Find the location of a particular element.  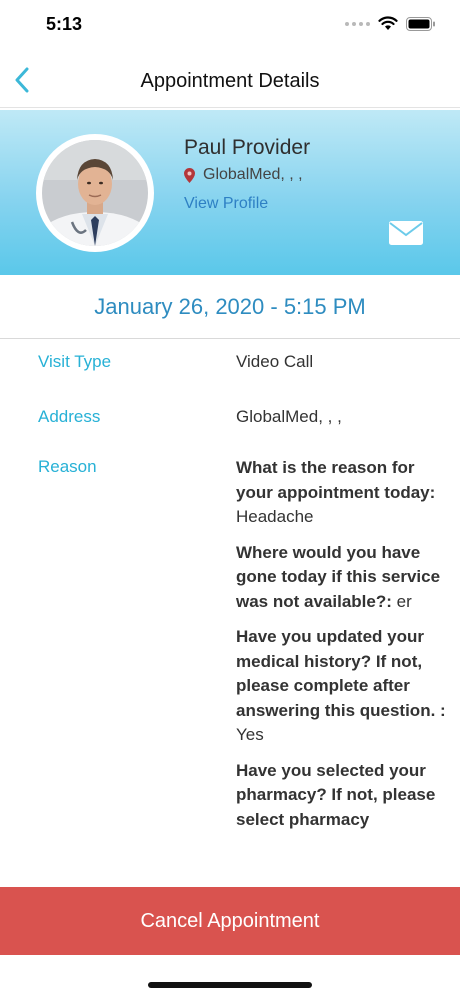

battery-icon is located at coordinates (420, 23).